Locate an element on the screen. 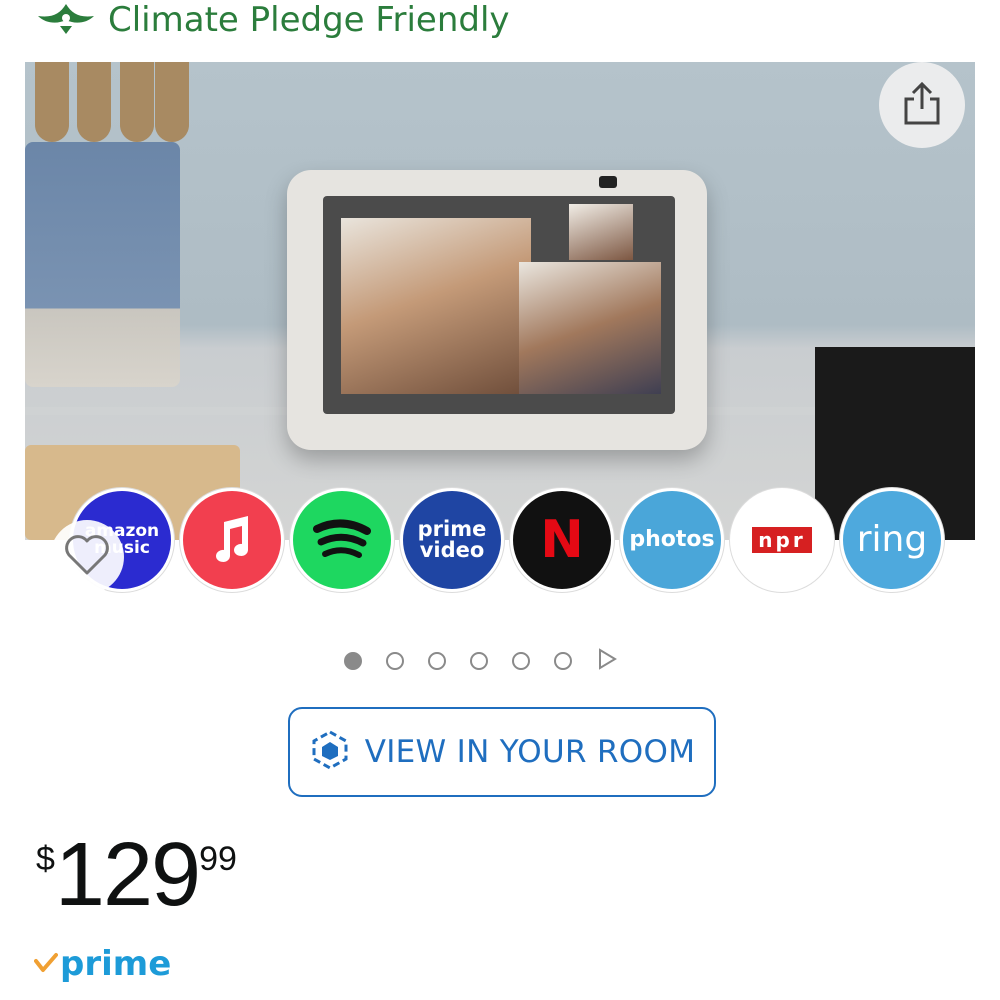 The image size is (1000, 1000). price-currency-symbol: $ is located at coordinates (45, 859).